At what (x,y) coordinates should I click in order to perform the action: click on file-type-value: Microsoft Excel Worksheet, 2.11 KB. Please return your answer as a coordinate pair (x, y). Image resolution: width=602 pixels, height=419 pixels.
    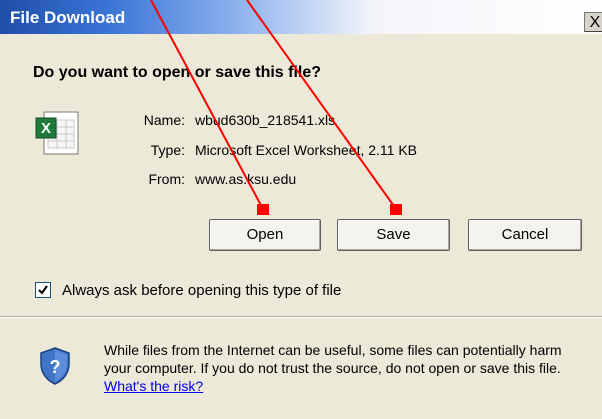
    Looking at the image, I should click on (306, 150).